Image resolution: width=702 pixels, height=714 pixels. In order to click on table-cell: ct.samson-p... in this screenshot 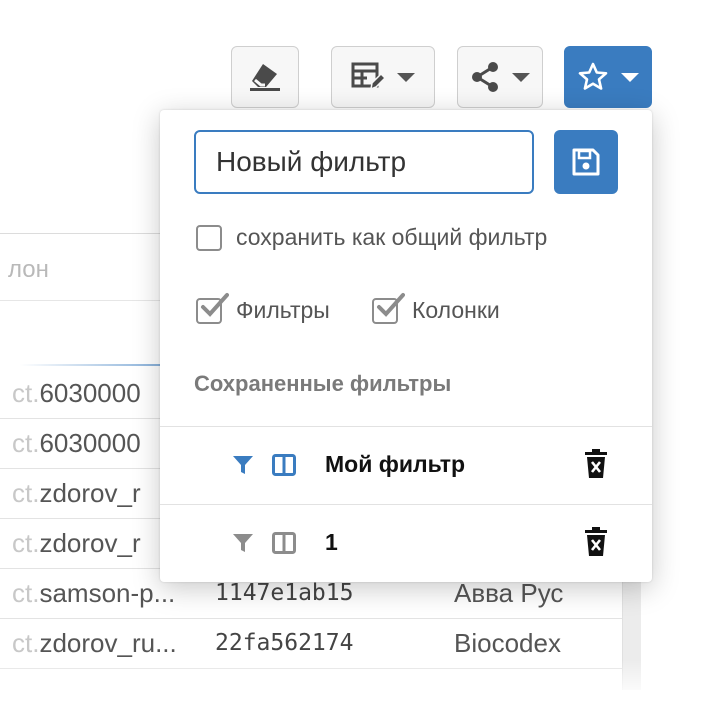, I will do `click(94, 593)`.